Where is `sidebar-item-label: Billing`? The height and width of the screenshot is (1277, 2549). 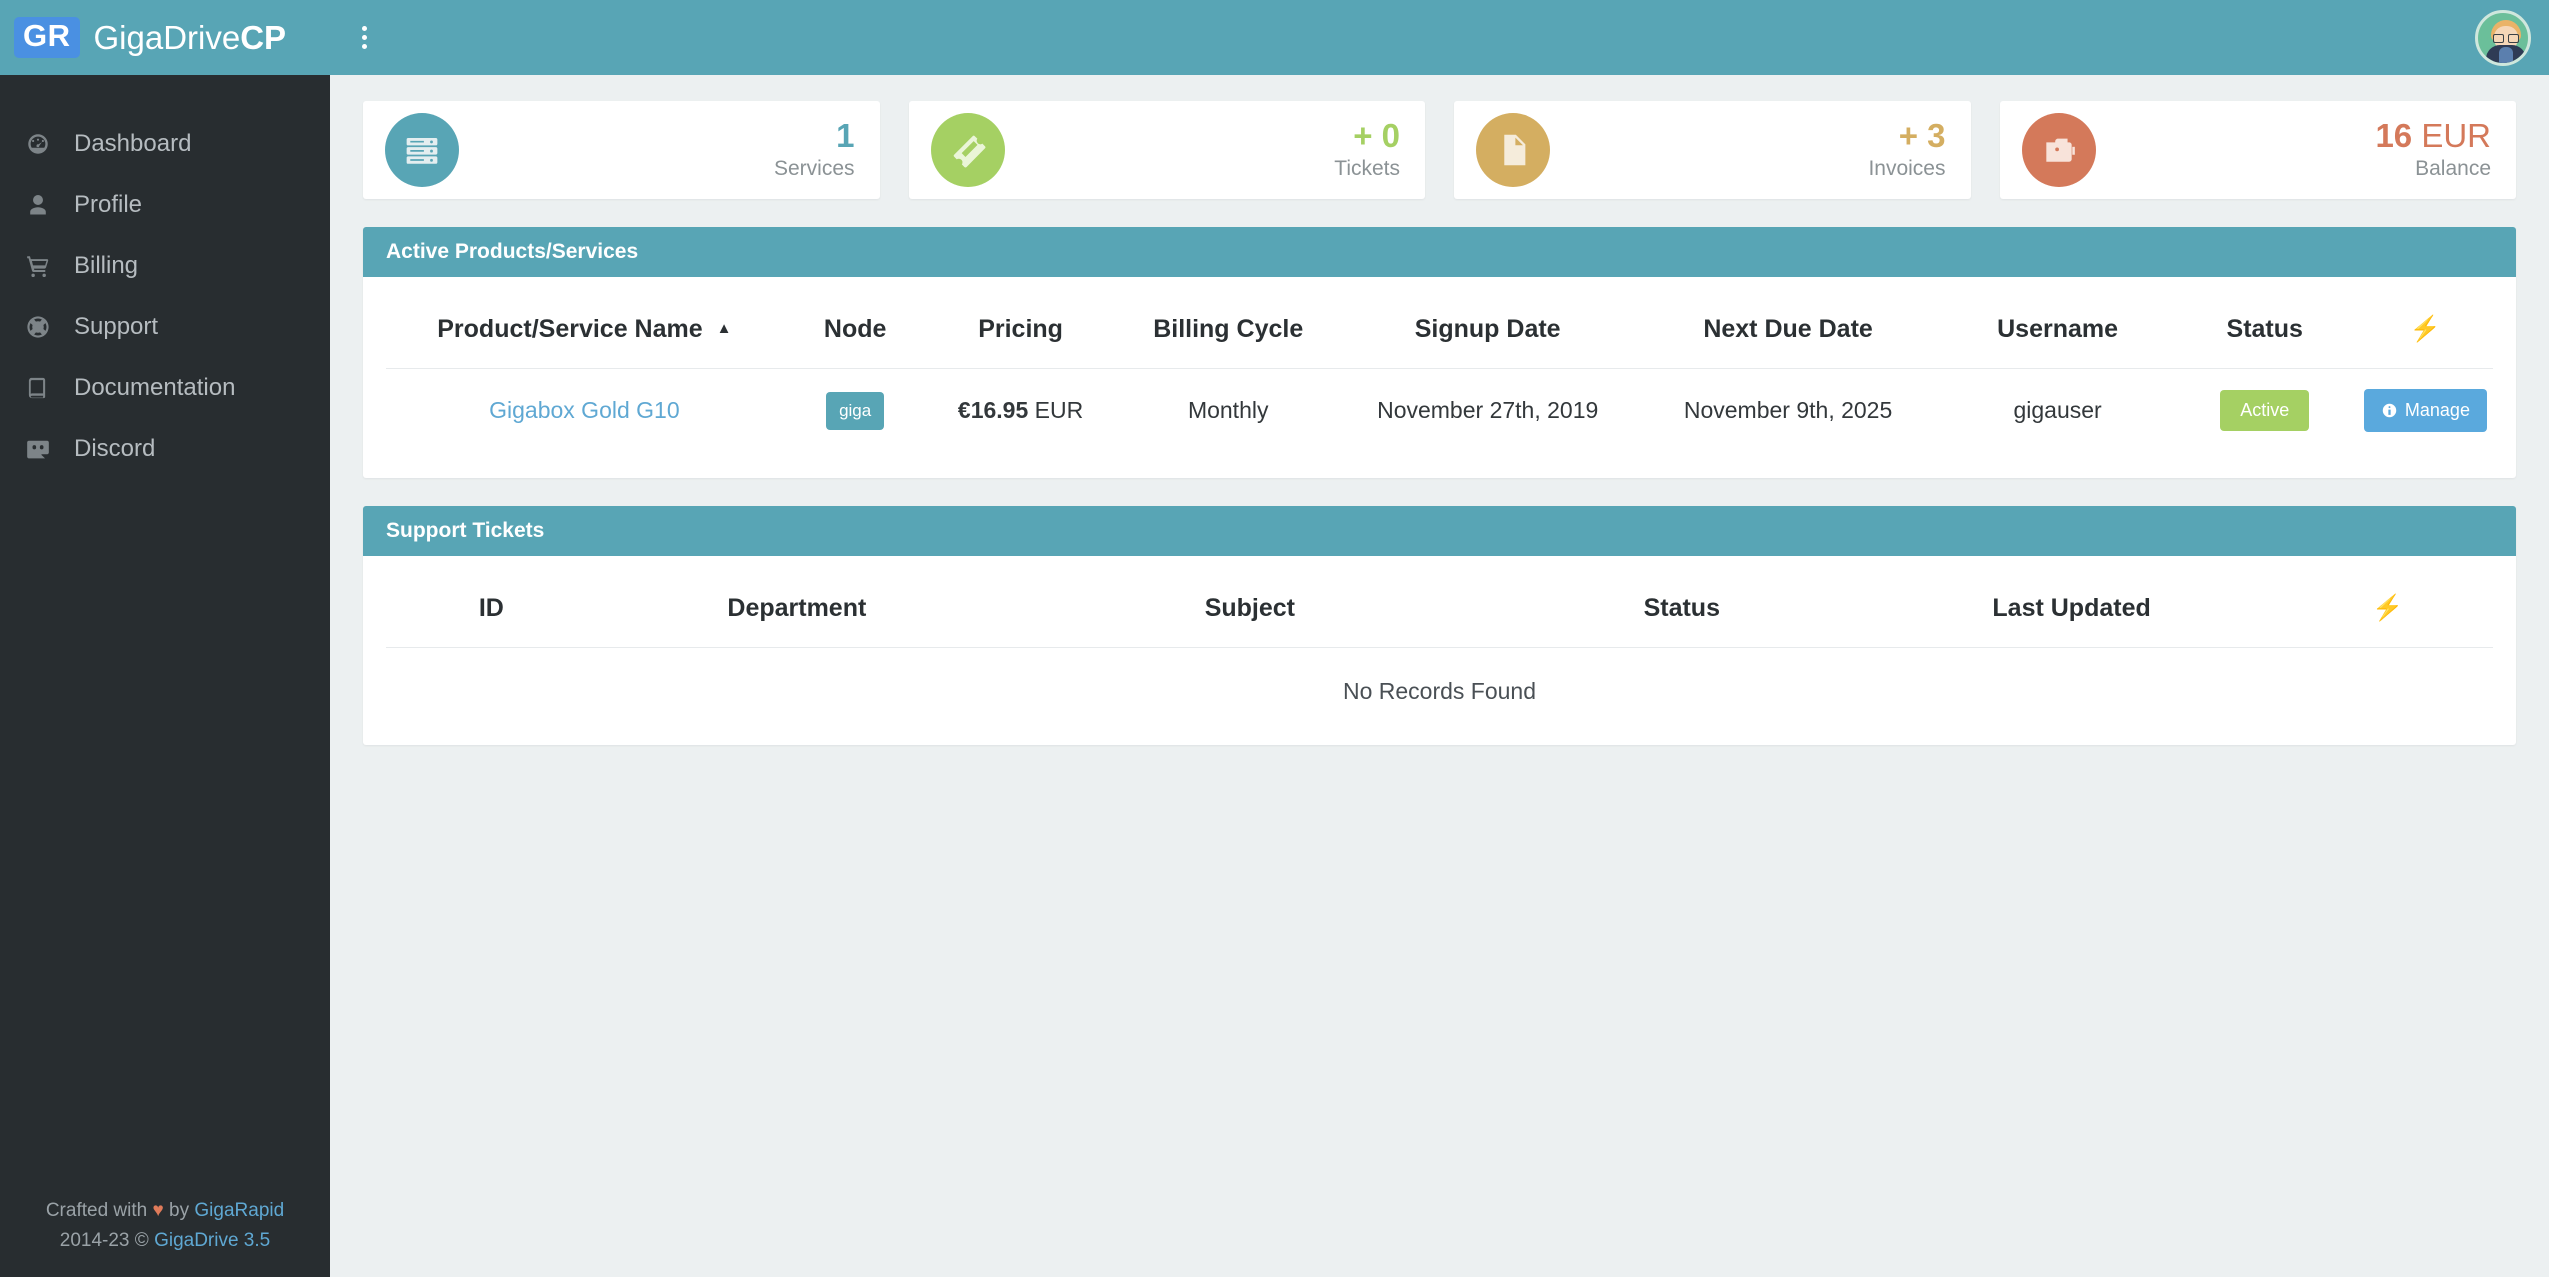 sidebar-item-label: Billing is located at coordinates (106, 265).